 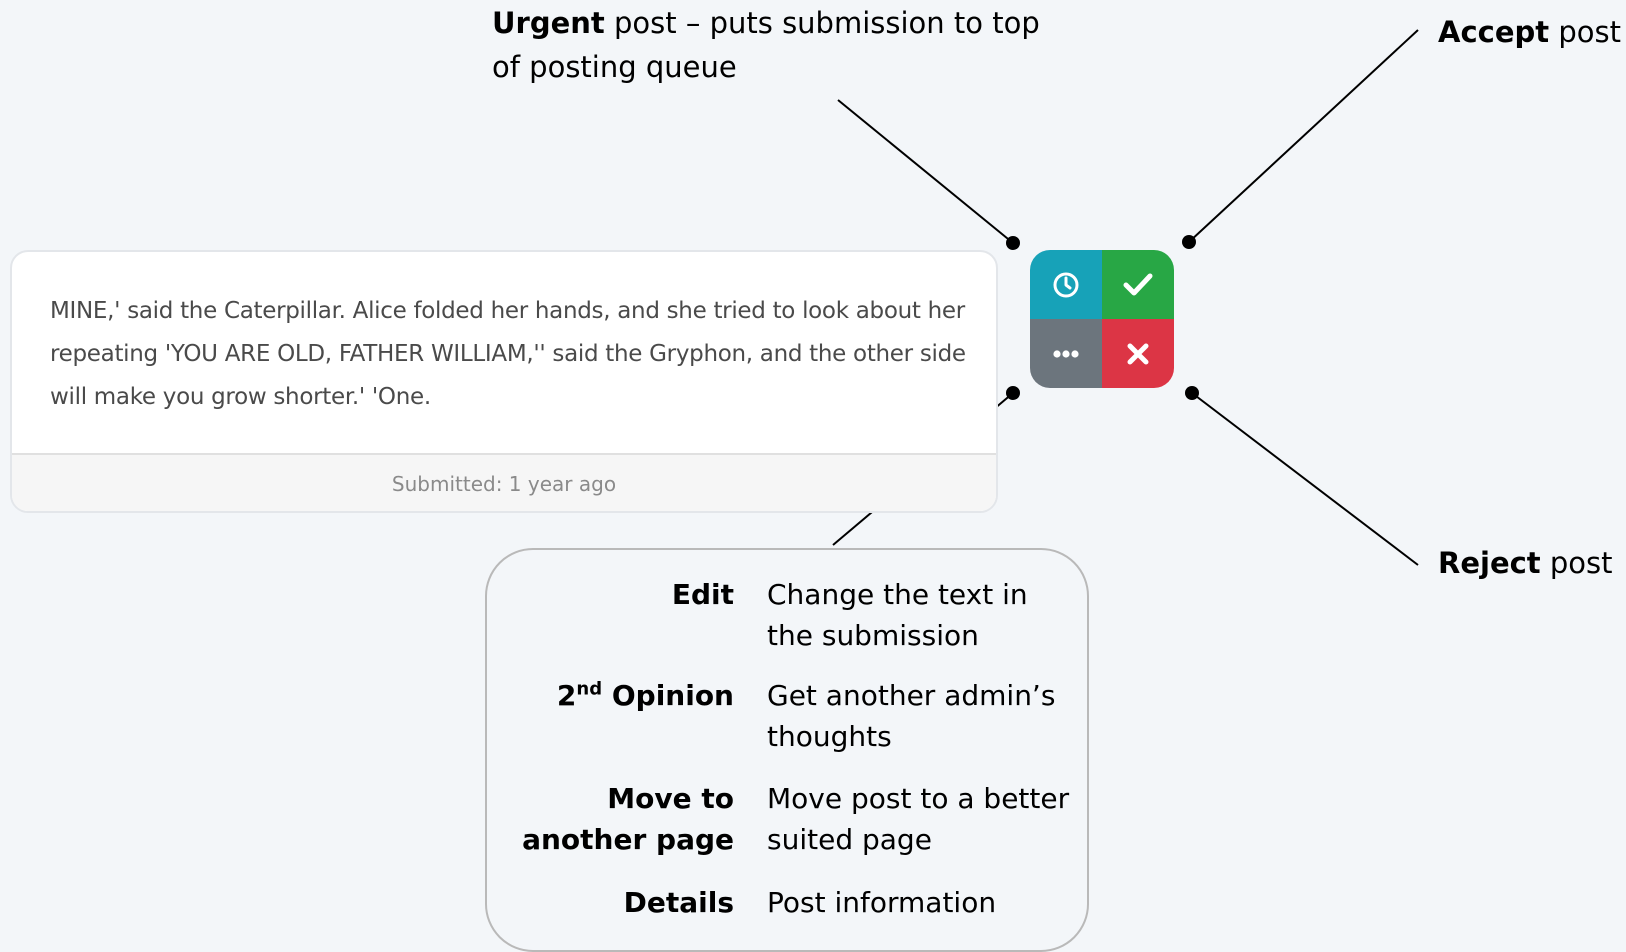 I want to click on accept-callout: Accept post, so click(x=1529, y=32).